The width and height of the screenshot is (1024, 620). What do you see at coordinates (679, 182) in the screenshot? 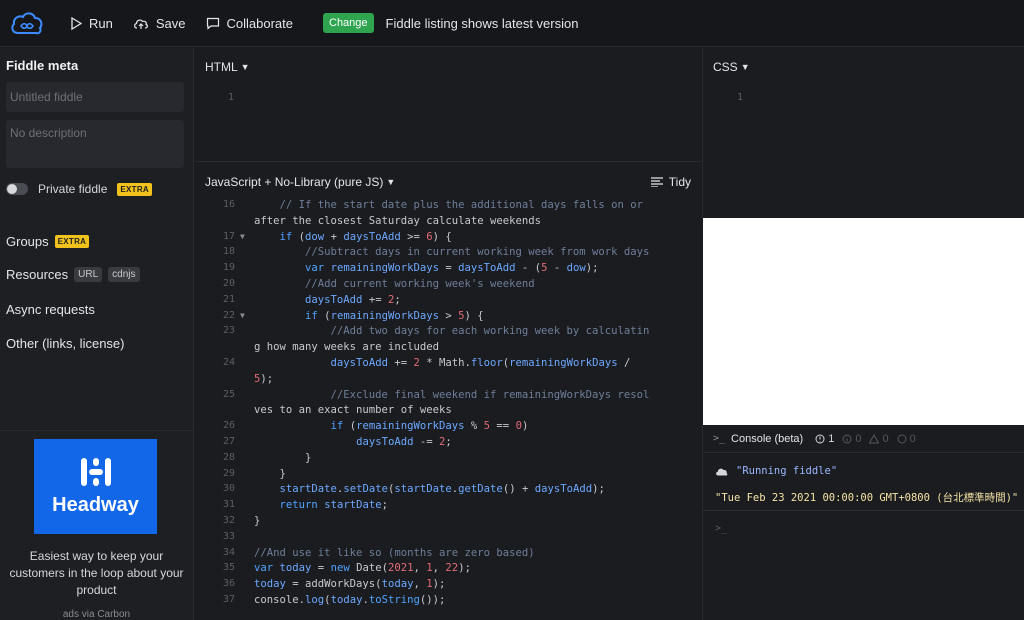
I see `tidy-label: Tidy` at bounding box center [679, 182].